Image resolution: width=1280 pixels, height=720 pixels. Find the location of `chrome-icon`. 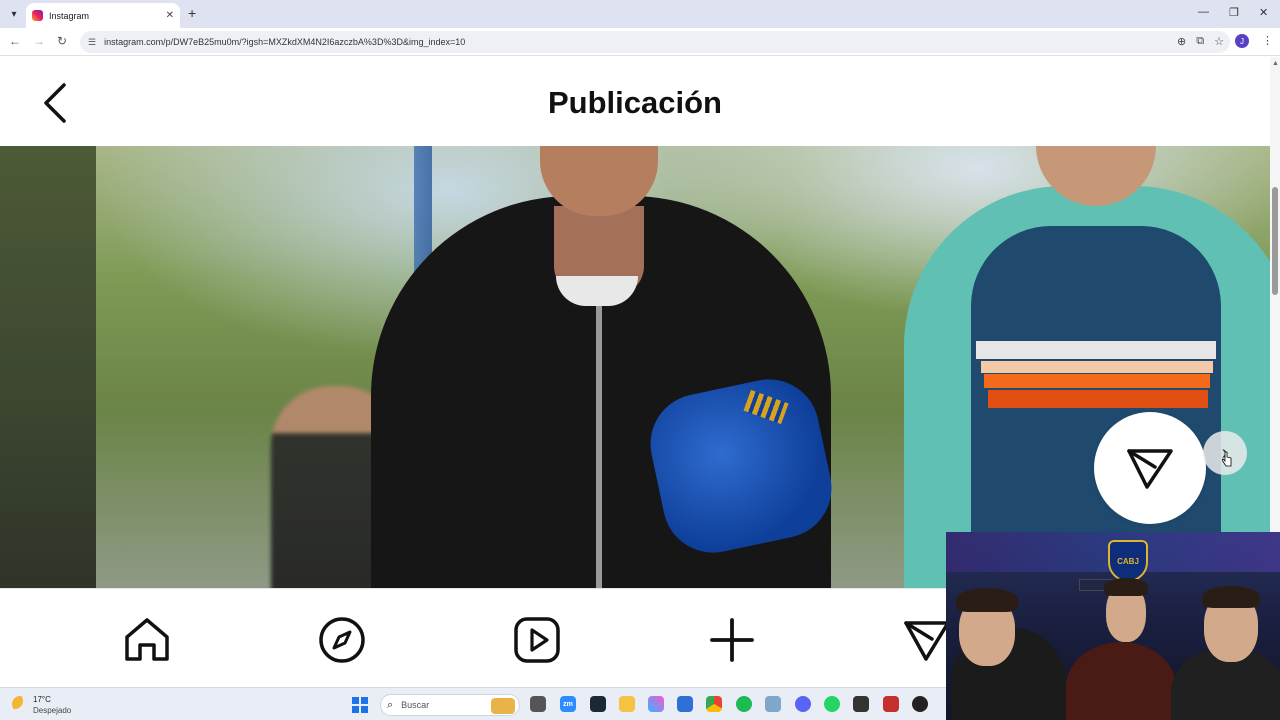

chrome-icon is located at coordinates (714, 704).